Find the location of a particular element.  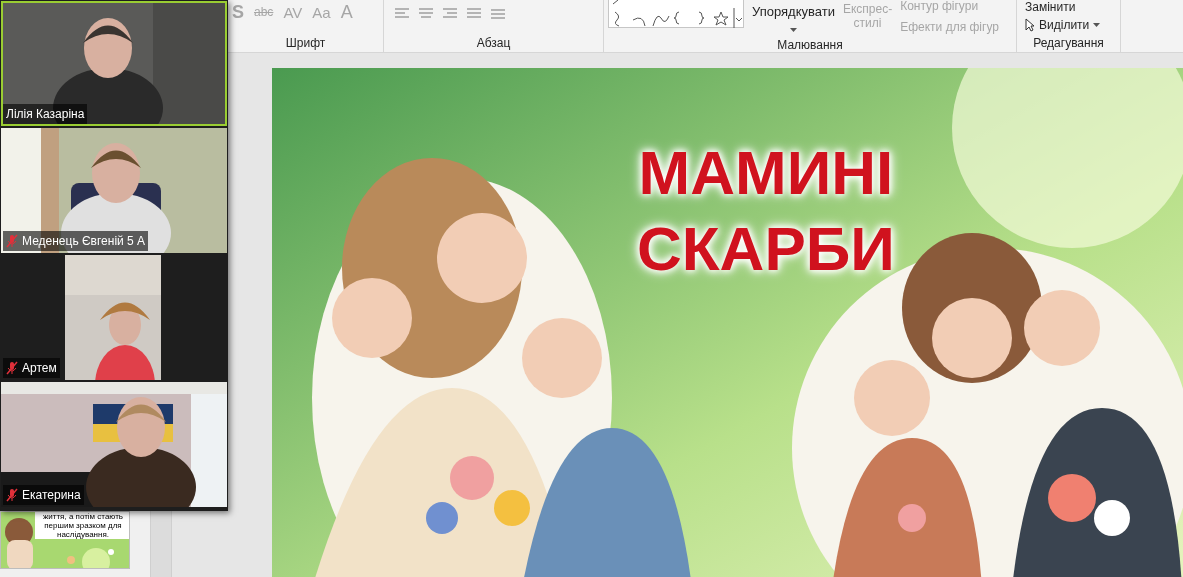

group-label: Абзац is located at coordinates (493, 42).